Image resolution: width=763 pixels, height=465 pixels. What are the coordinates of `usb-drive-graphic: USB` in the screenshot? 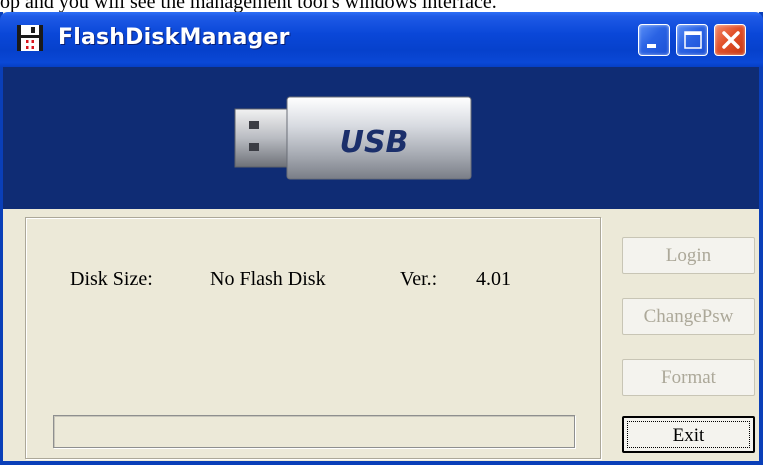 It's located at (353, 138).